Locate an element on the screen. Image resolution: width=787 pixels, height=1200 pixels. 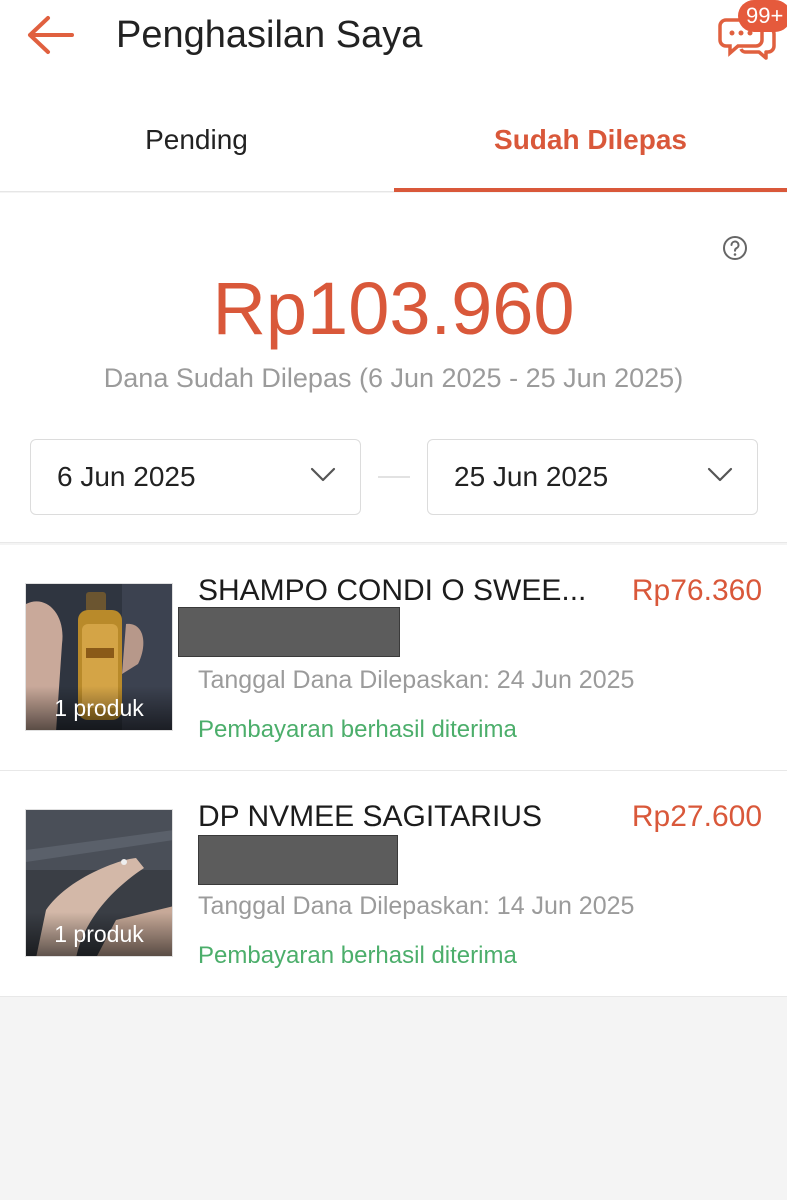
start-date-picker: 6 Jun 2025 is located at coordinates (195, 477).